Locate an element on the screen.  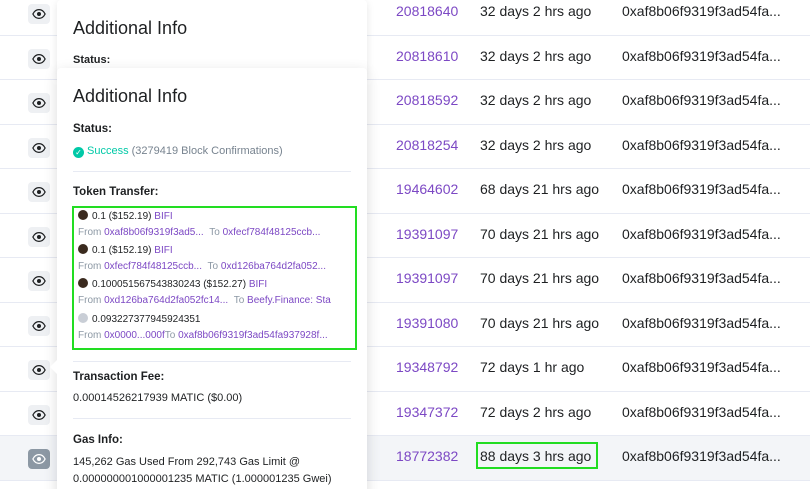
transfer-amount: 0.100051567543830243 ($152.27) is located at coordinates (169, 284).